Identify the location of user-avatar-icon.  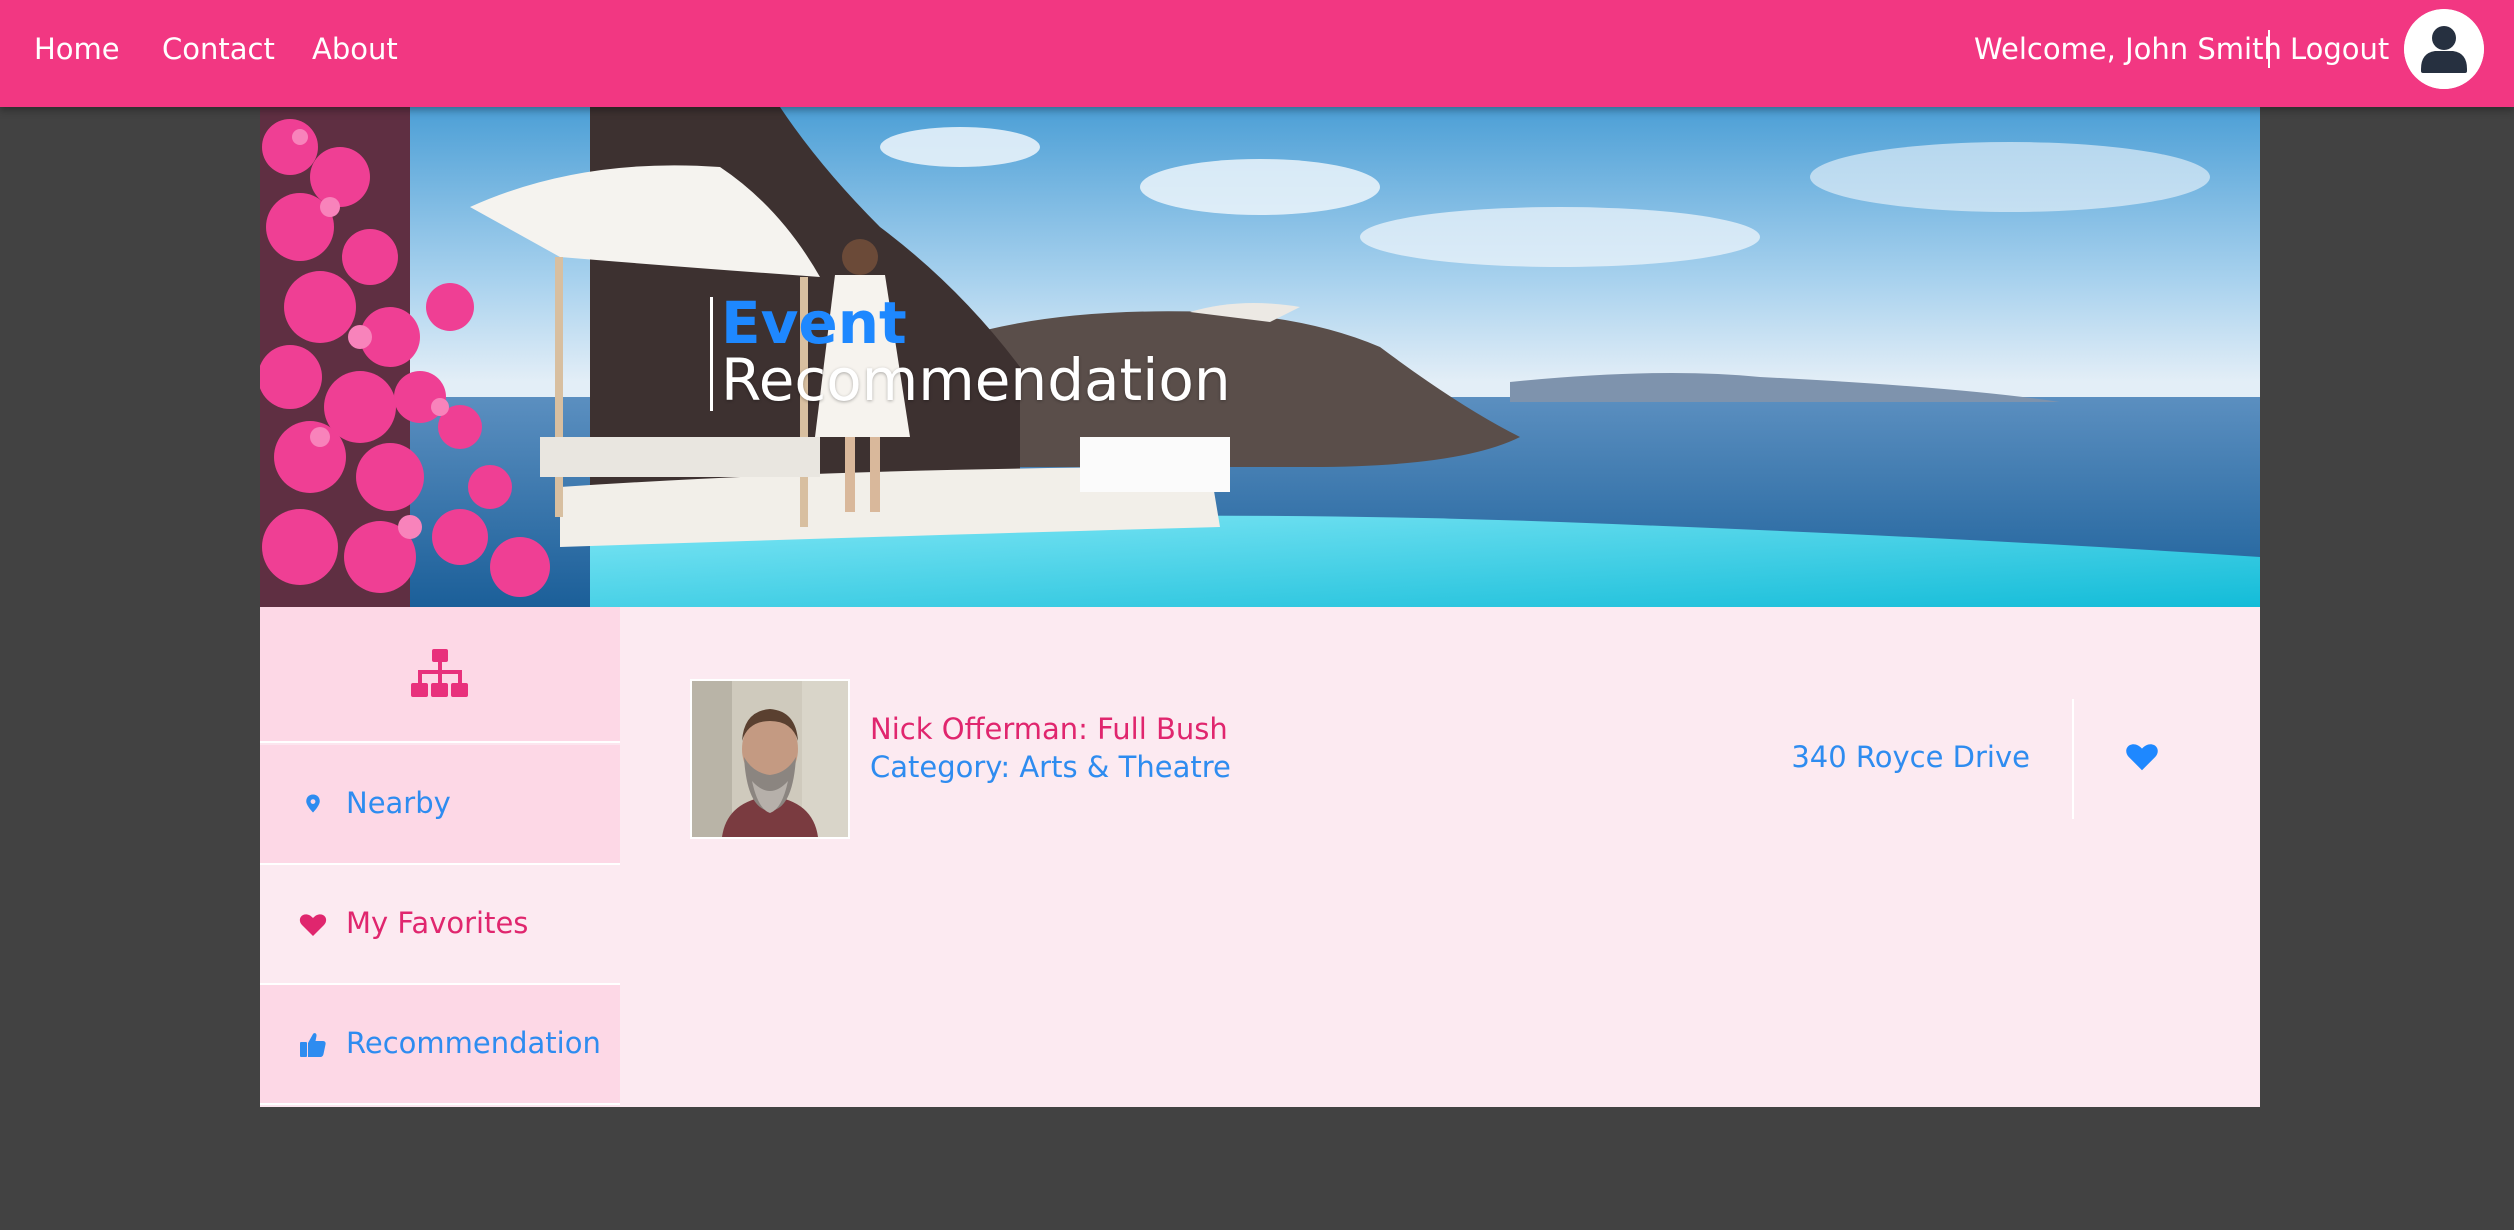
(2444, 49).